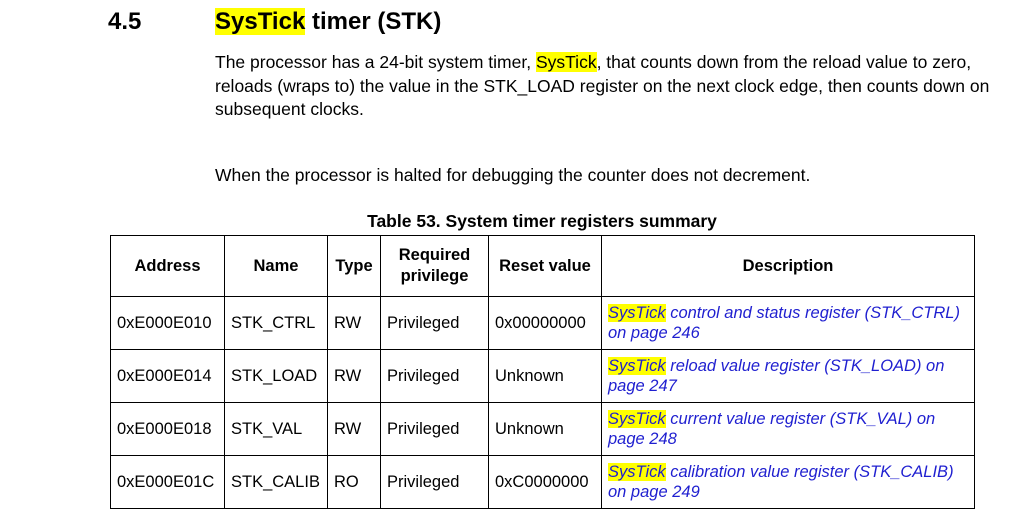 The height and width of the screenshot is (522, 1030). What do you see at coordinates (545, 482) in the screenshot?
I see `cell-reset-value: 0xC0000000` at bounding box center [545, 482].